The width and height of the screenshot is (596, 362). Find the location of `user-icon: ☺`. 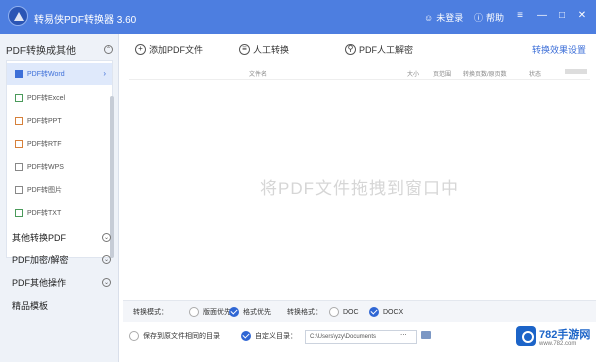

user-icon: ☺ is located at coordinates (429, 17).